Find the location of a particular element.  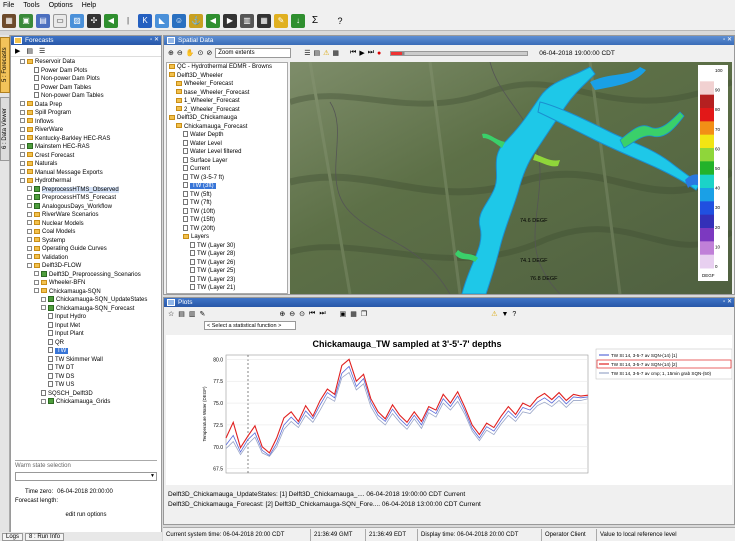

tree-item: Spill Program is located at coordinates (86, 113).